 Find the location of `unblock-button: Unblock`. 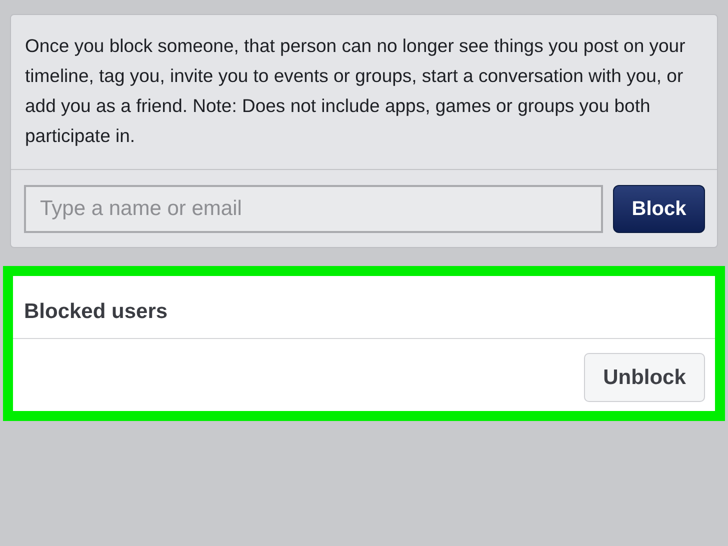

unblock-button: Unblock is located at coordinates (644, 377).